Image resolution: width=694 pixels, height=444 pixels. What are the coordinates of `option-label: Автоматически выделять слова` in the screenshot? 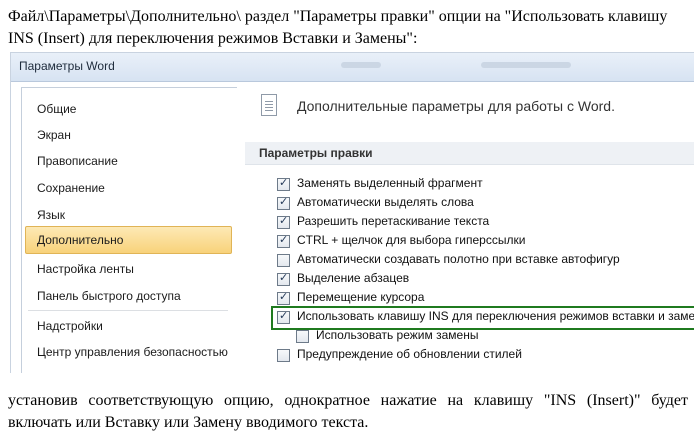 It's located at (385, 202).